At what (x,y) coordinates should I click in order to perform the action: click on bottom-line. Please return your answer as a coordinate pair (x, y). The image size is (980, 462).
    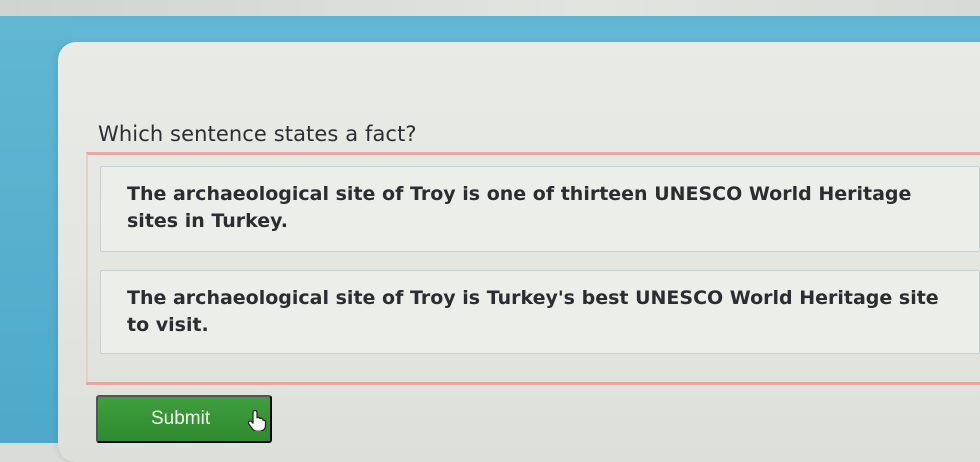
    Looking at the image, I should click on (533, 383).